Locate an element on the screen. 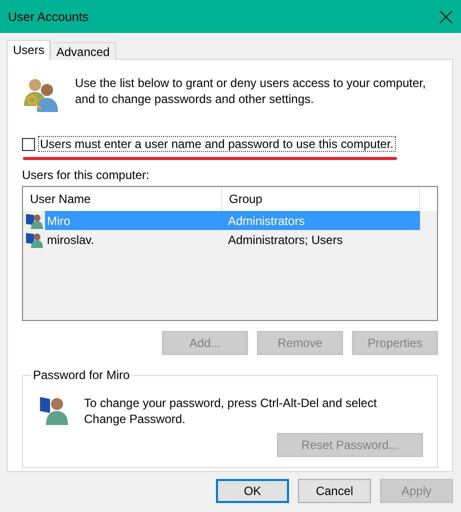  tab: Advanced is located at coordinates (83, 51).